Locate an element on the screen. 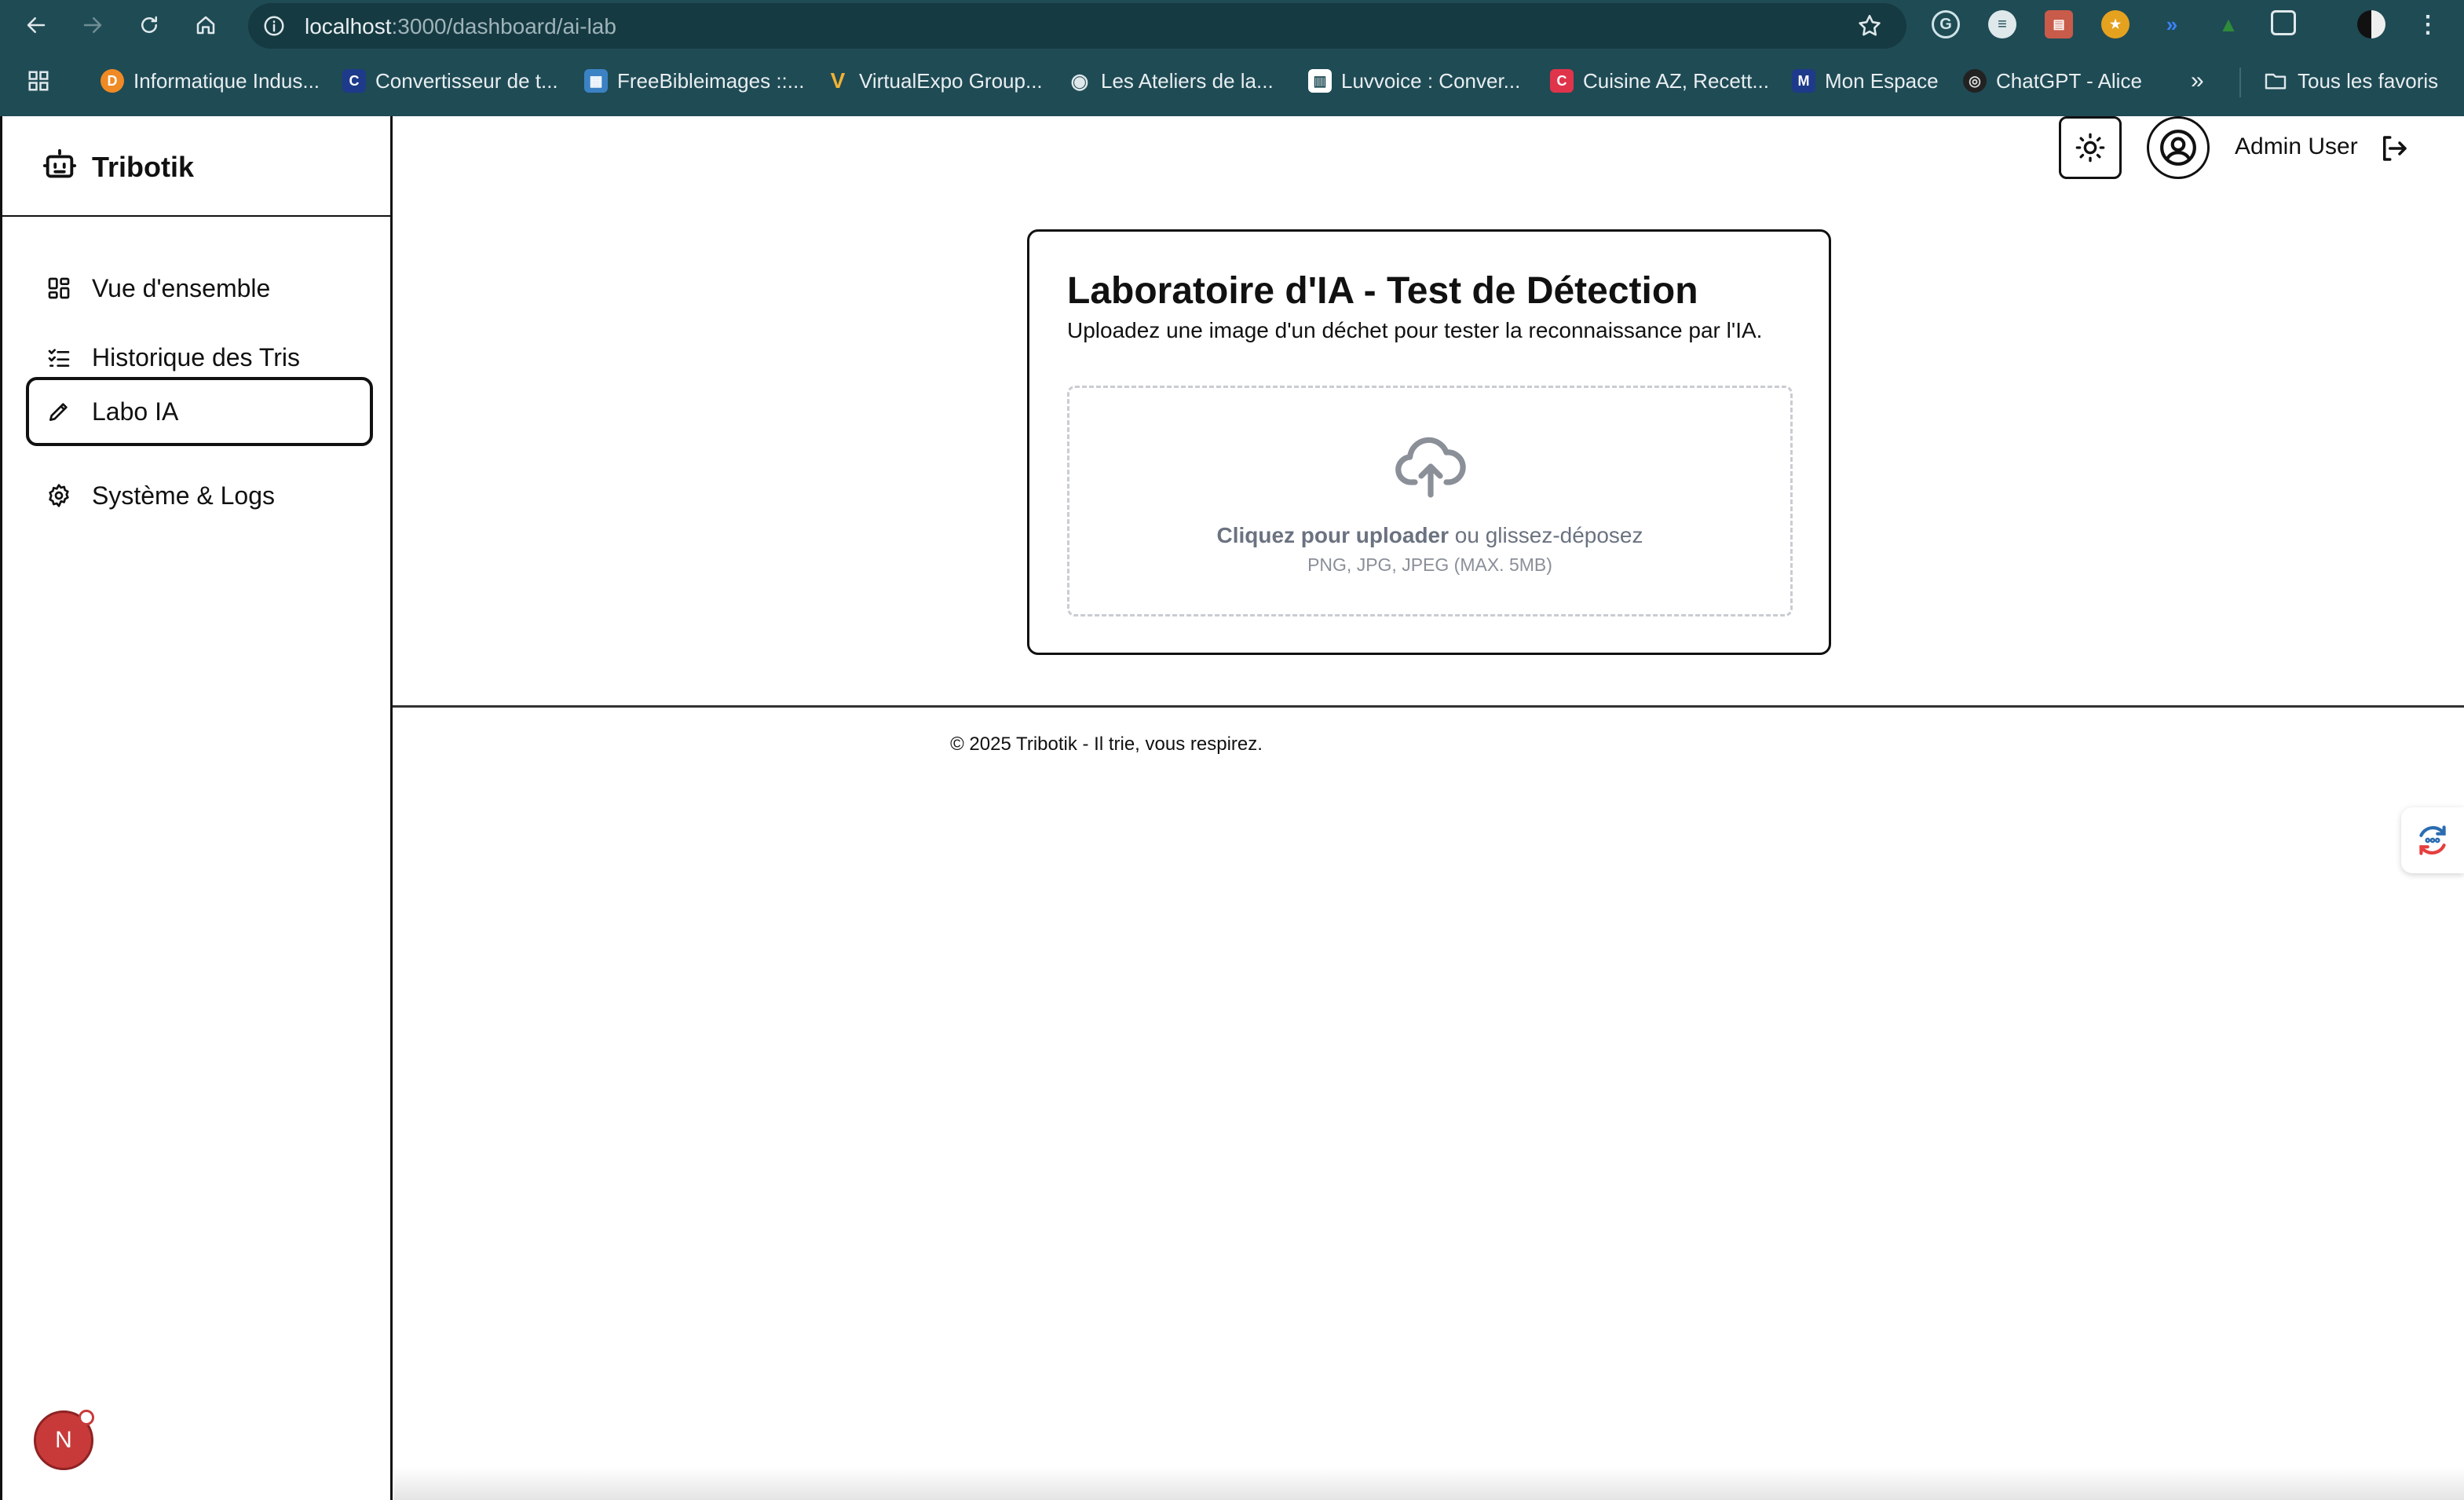 The height and width of the screenshot is (1500, 2464). theme-toggle-button is located at coordinates (2091, 148).